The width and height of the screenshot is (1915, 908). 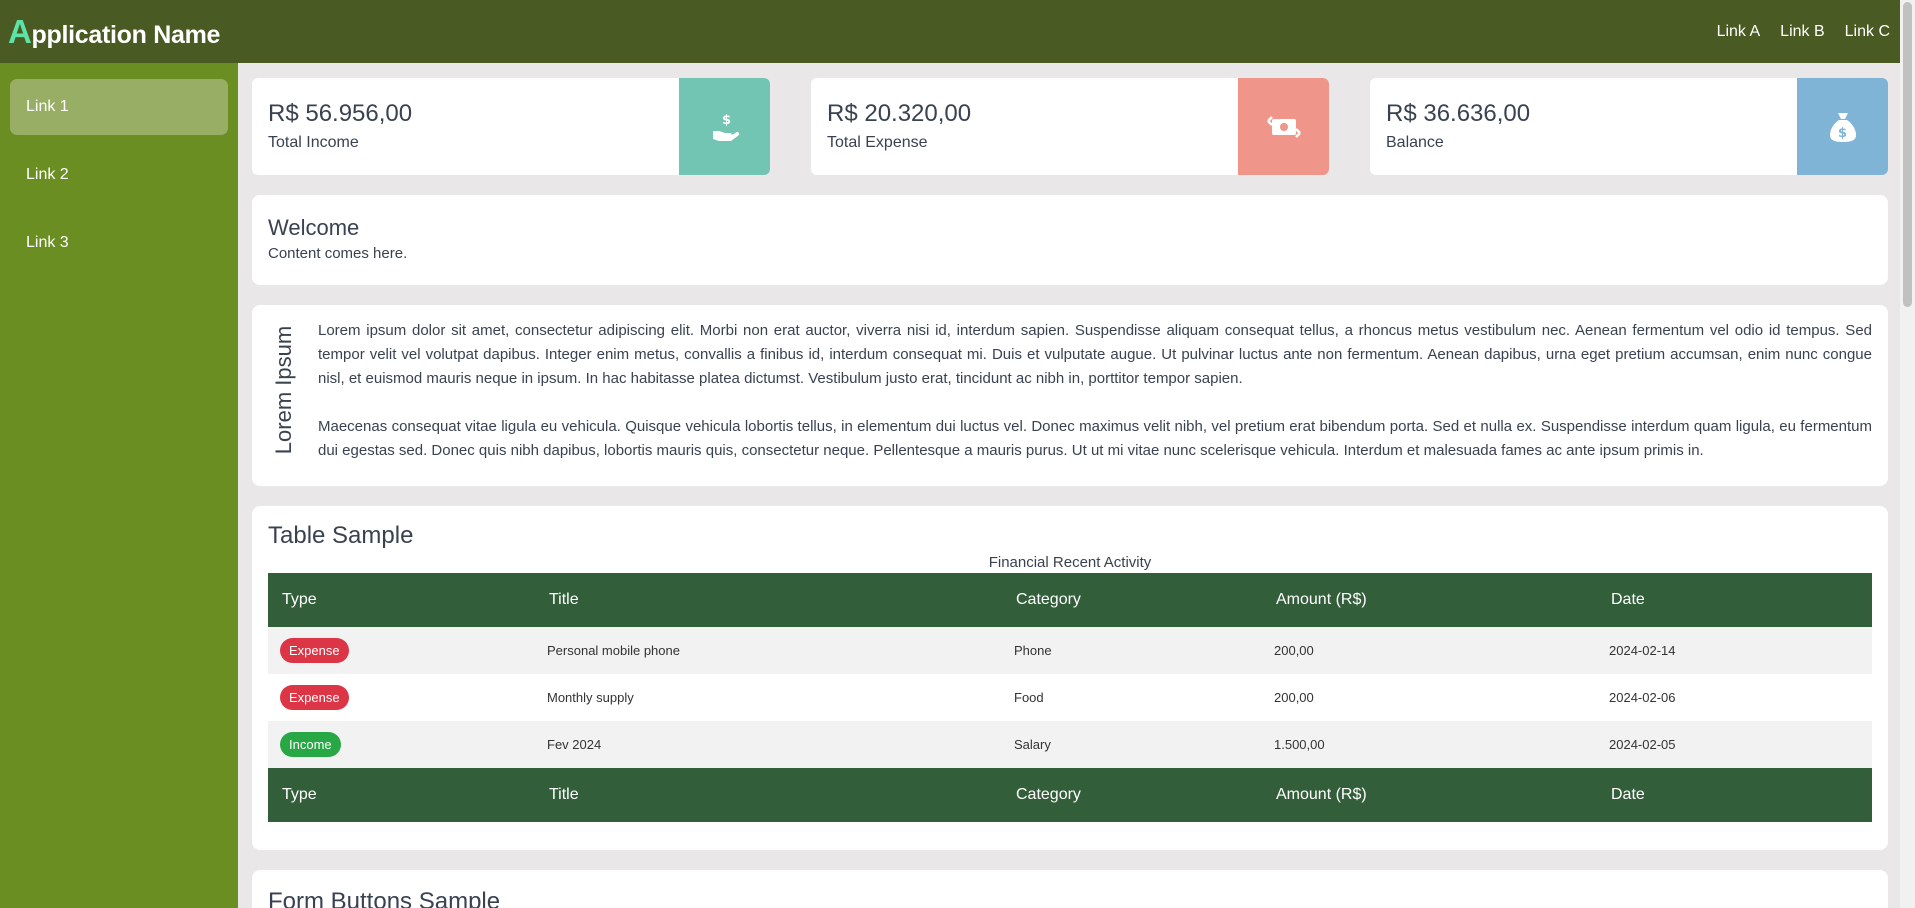 What do you see at coordinates (314, 227) in the screenshot?
I see `welcome-title: Welcome` at bounding box center [314, 227].